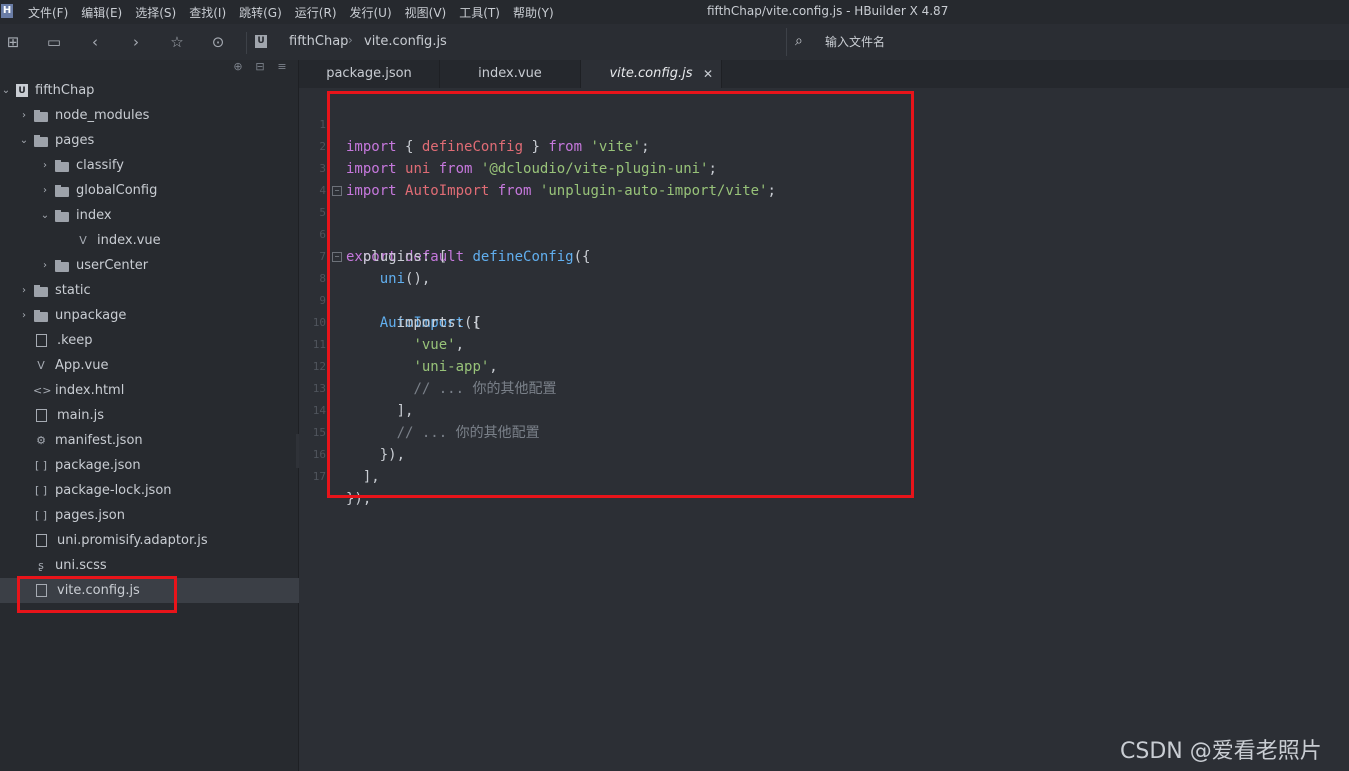 The width and height of the screenshot is (1349, 771). I want to click on tree-item-package-lock: [ ] package-lock.json, so click(164, 490).